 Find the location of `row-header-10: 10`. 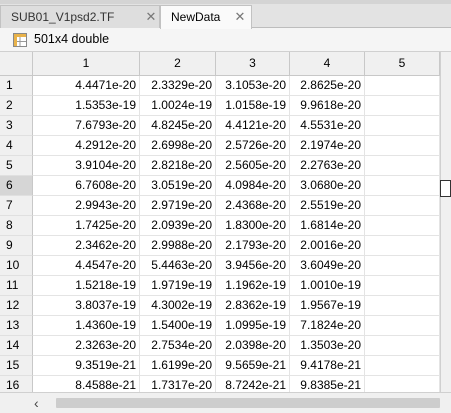

row-header-10: 10 is located at coordinates (16, 266).